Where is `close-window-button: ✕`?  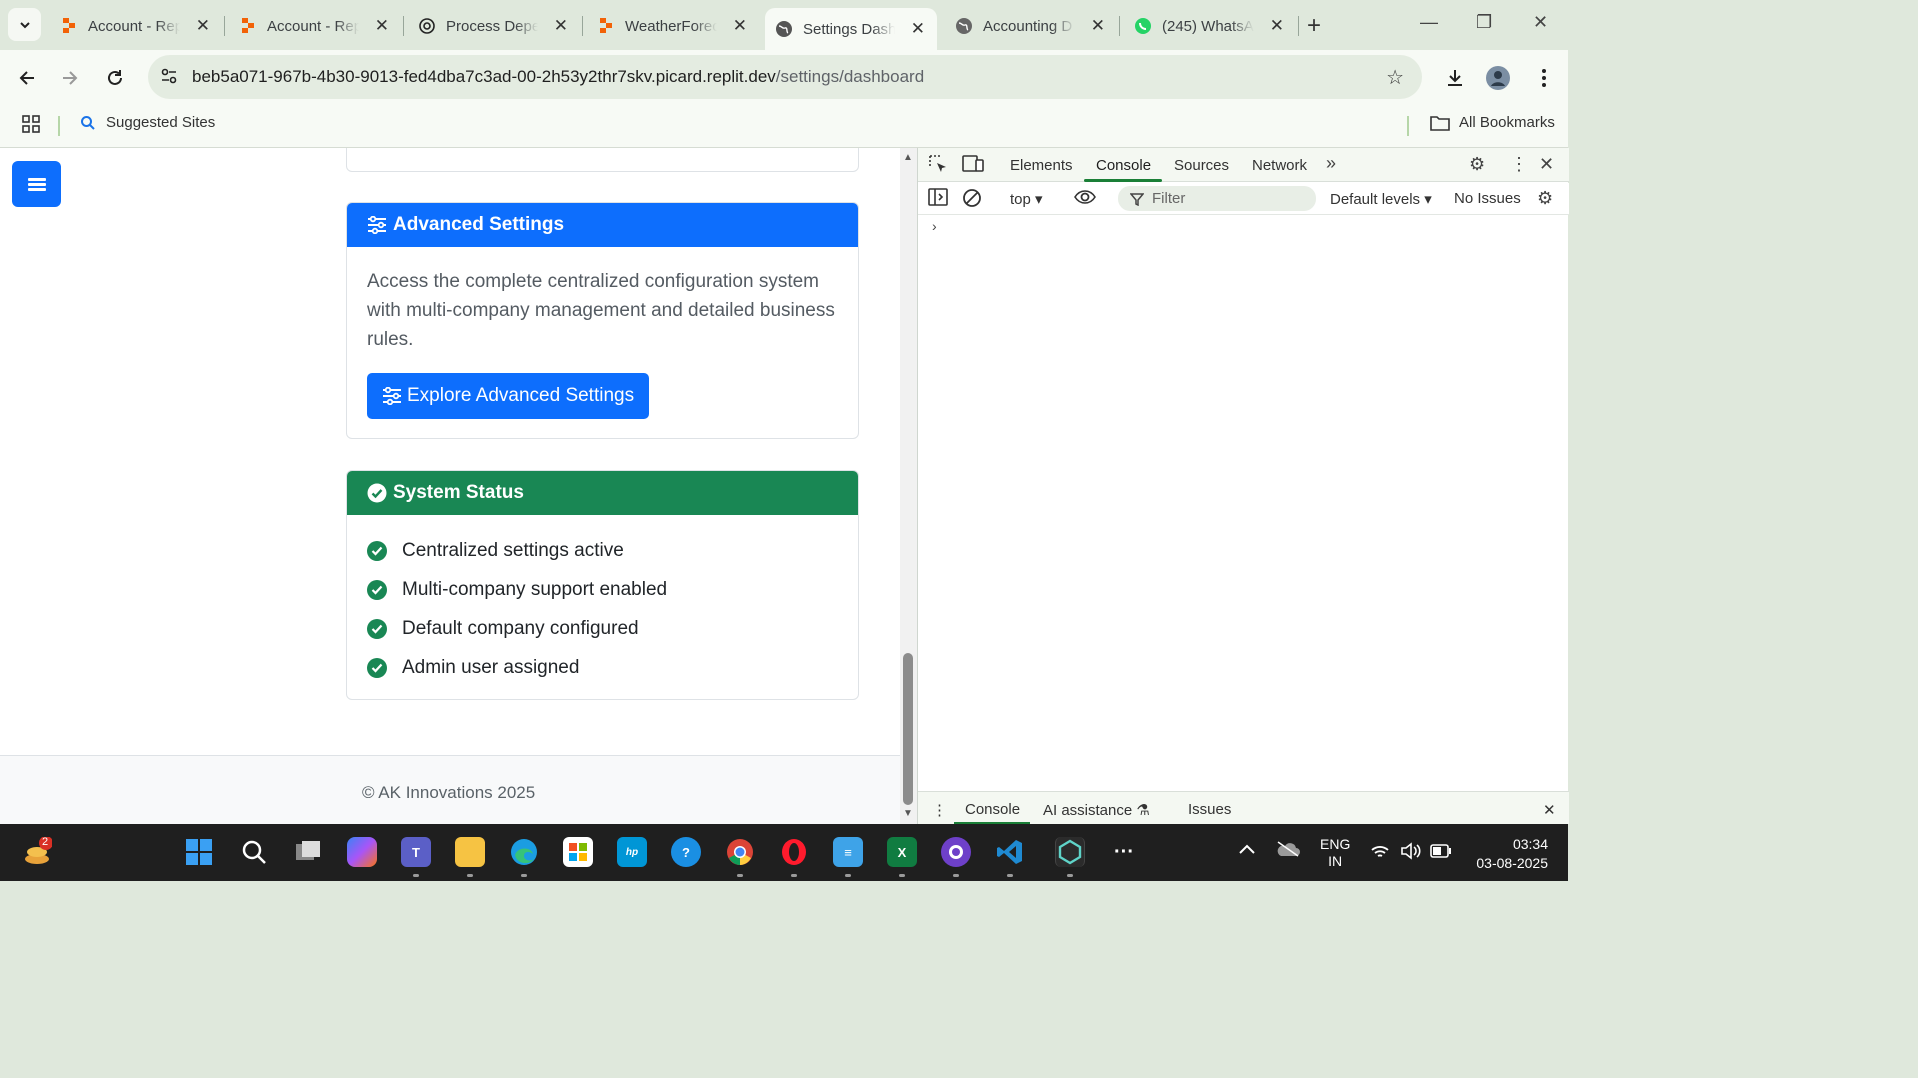
close-window-button: ✕ is located at coordinates (1540, 22).